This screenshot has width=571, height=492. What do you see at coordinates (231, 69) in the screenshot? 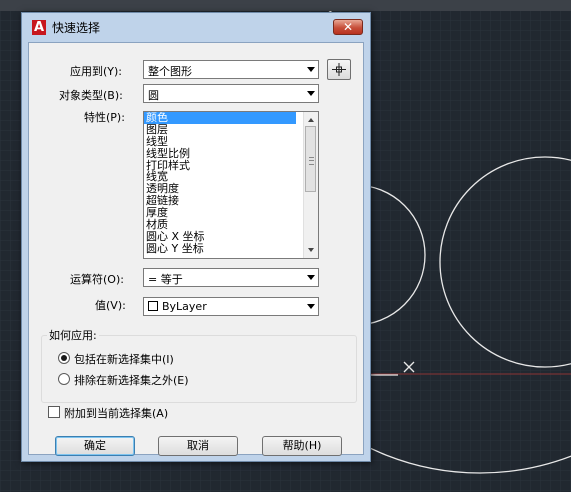
I see `apply-to-dropdown: 整个图形` at bounding box center [231, 69].